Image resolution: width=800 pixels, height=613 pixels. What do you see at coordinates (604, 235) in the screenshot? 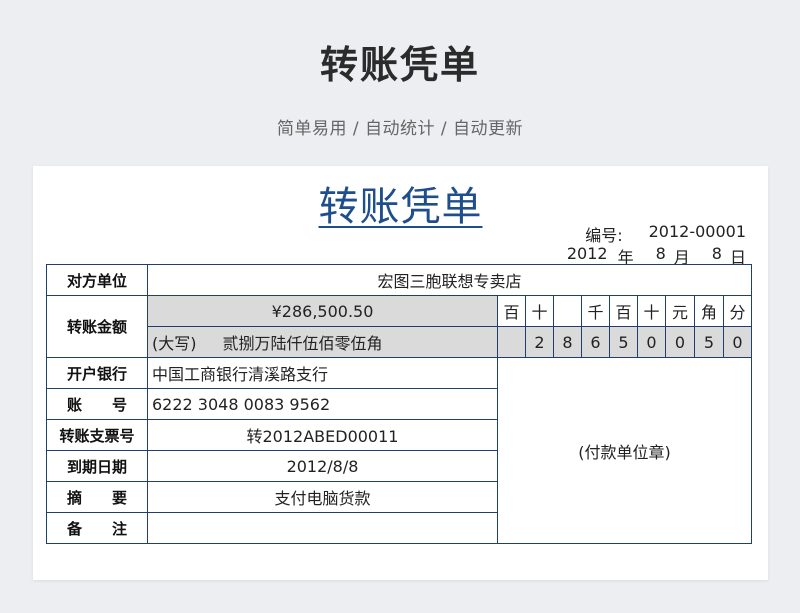
I see `voucher-number-label: 编号:` at bounding box center [604, 235].